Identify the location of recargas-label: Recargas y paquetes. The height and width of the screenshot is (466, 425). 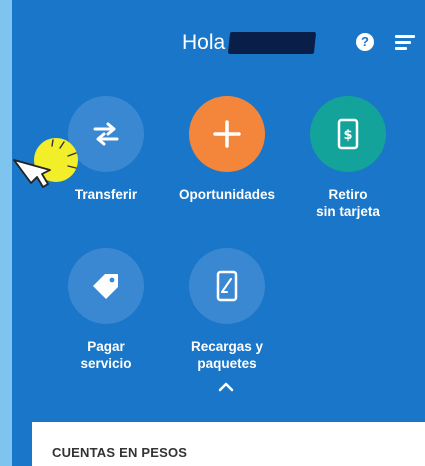
(227, 355).